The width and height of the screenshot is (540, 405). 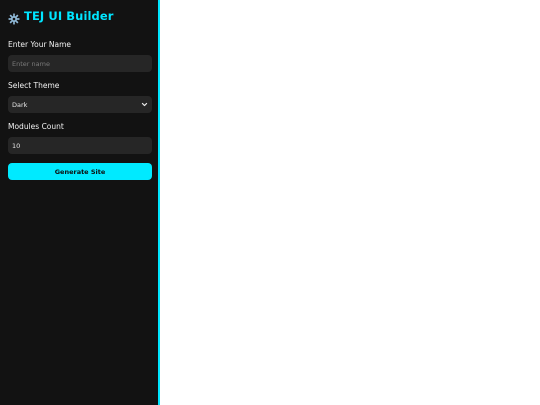 What do you see at coordinates (80, 104) in the screenshot?
I see `theme-select: Dark` at bounding box center [80, 104].